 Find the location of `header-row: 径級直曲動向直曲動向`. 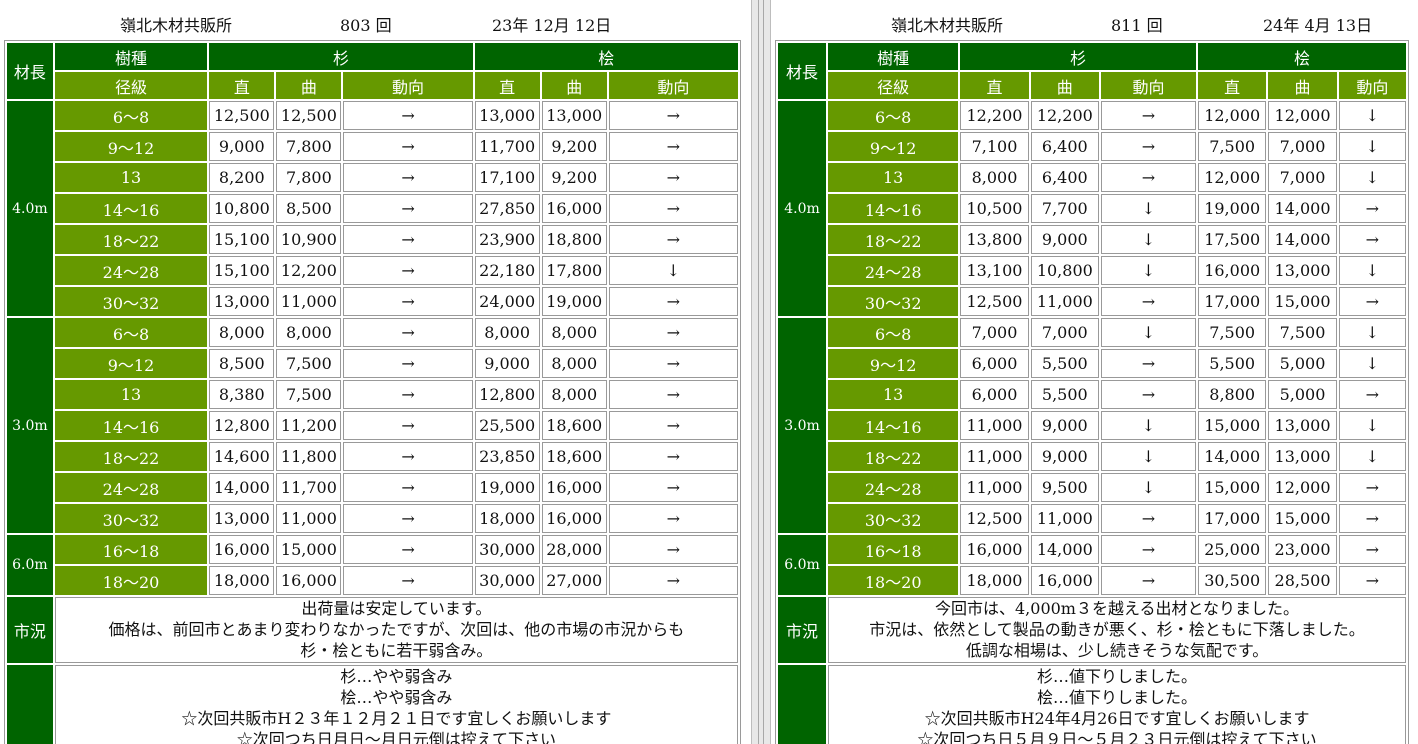

header-row: 径級直曲動向直曲動向 is located at coordinates (372, 85).